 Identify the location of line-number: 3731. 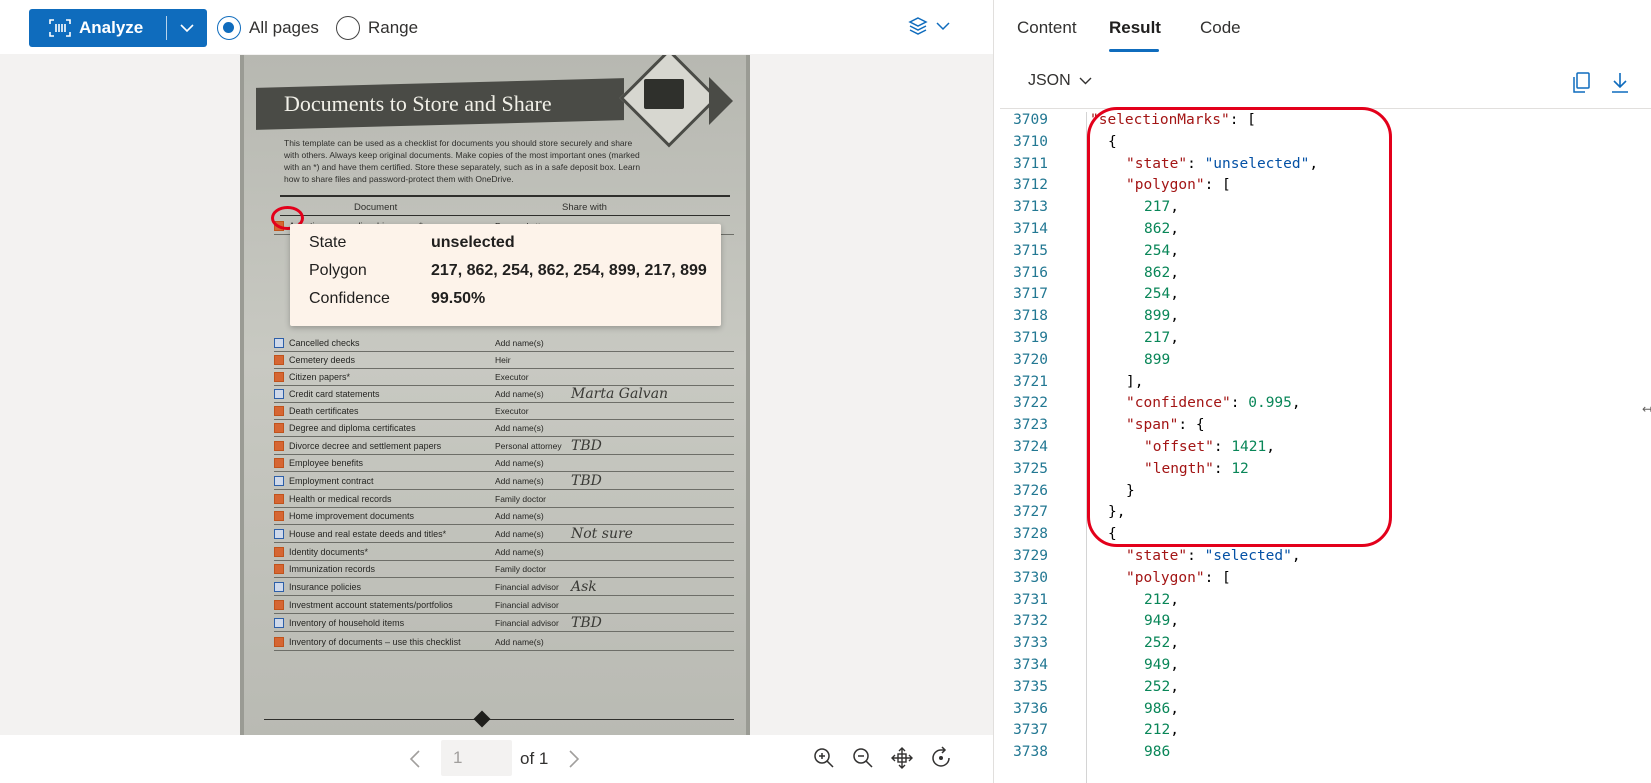
(1030, 599).